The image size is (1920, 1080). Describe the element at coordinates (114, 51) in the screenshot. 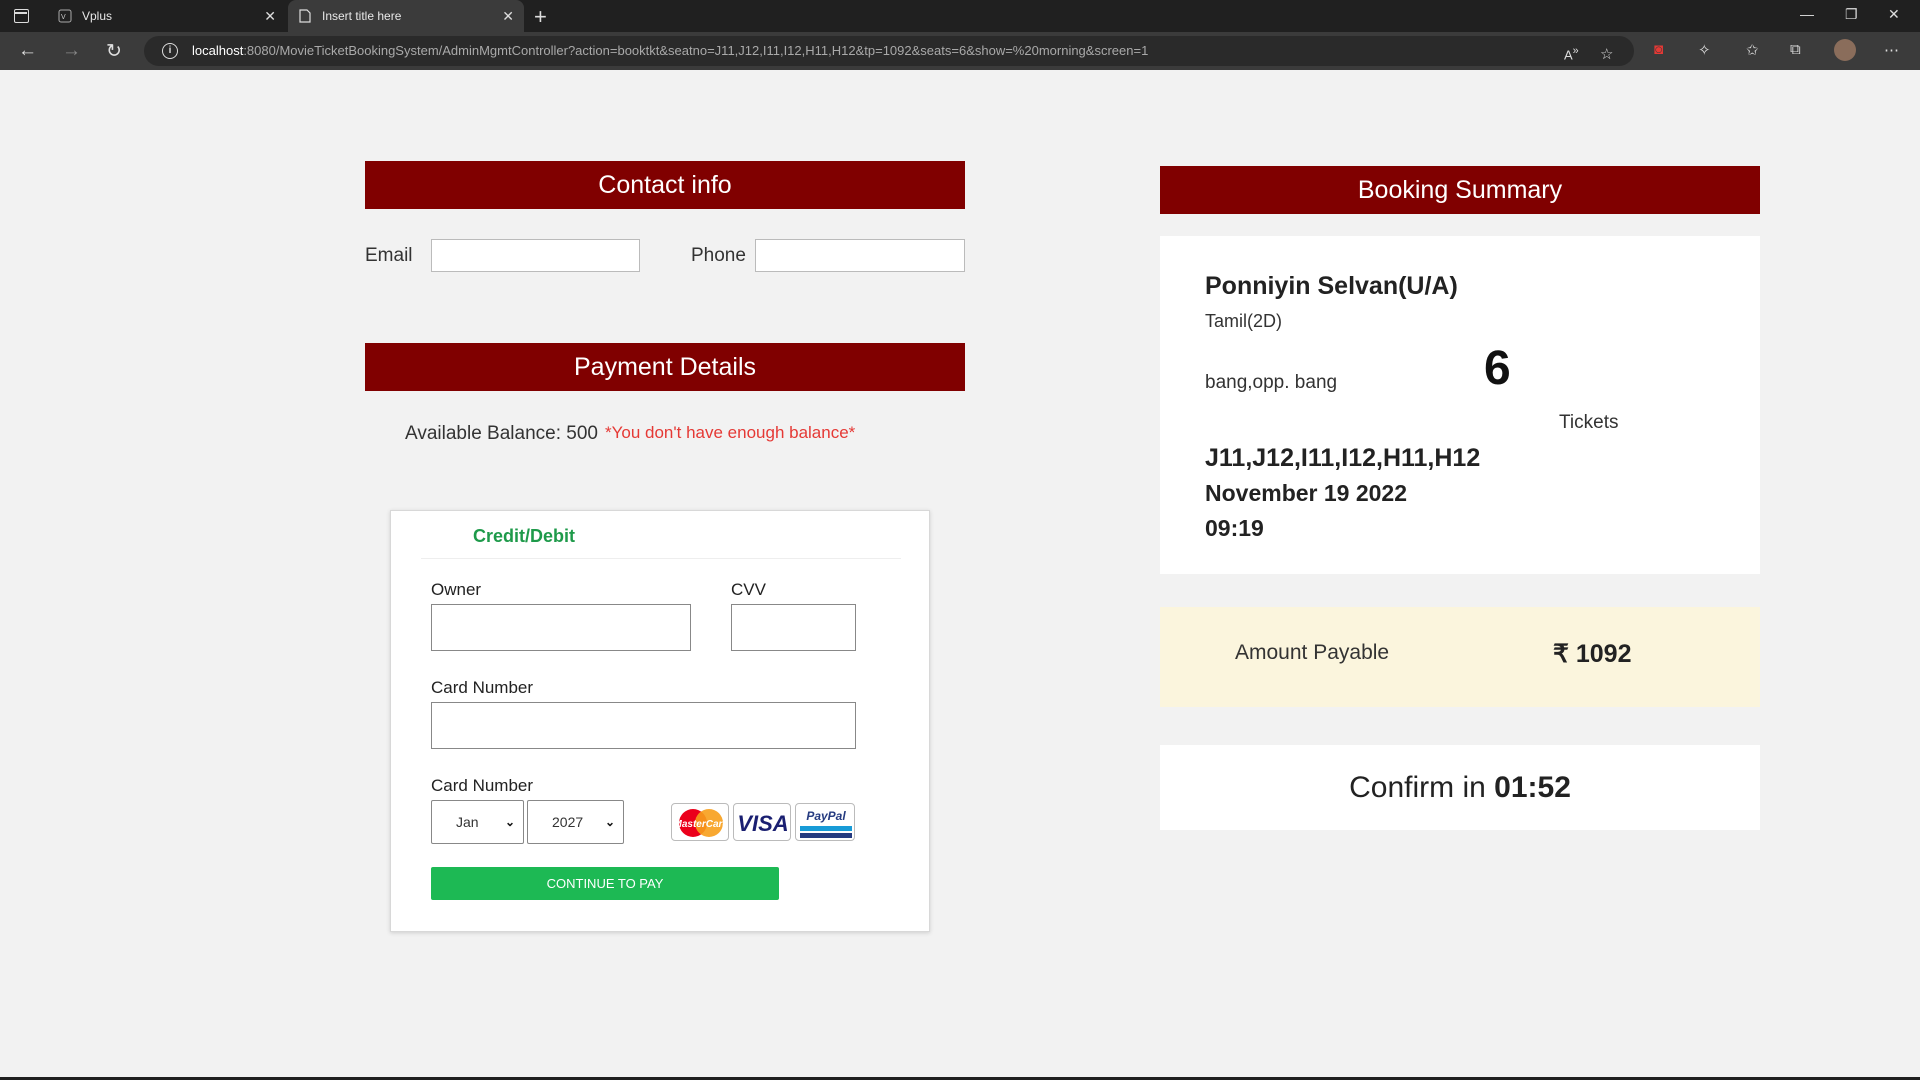

I see `refresh-icon: ↻` at that location.